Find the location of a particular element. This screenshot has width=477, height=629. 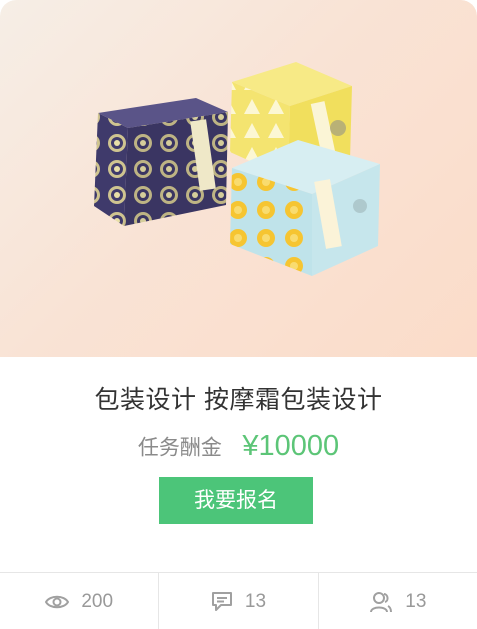

comments-stat: 13 is located at coordinates (239, 601).